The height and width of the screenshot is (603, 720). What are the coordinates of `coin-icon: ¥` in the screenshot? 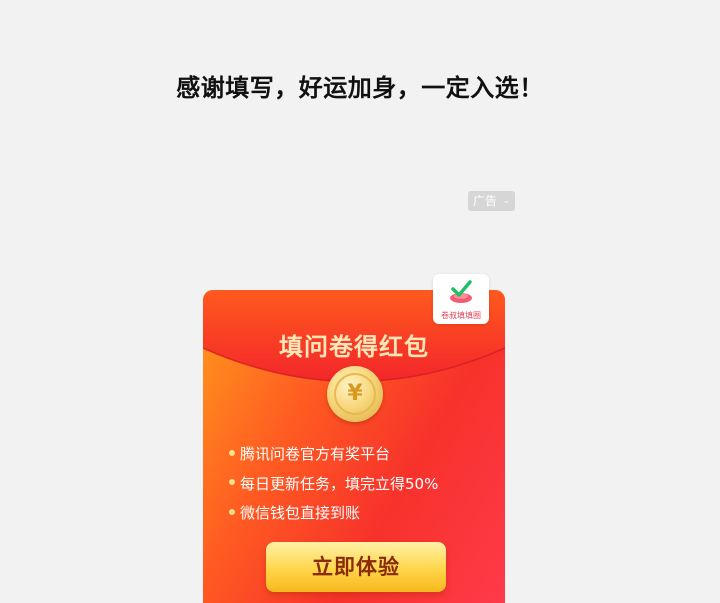 It's located at (355, 394).